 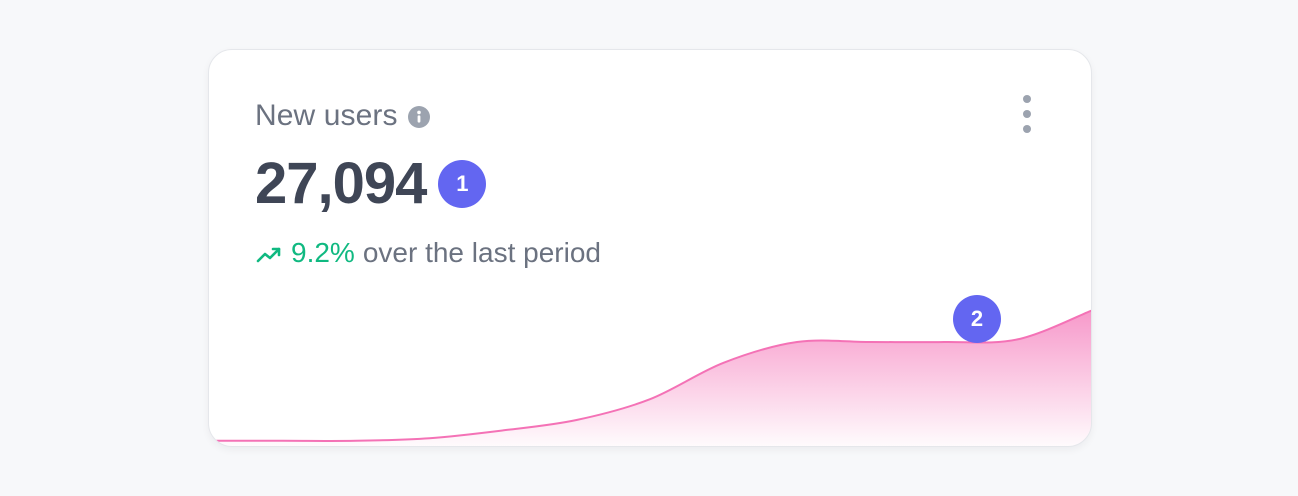 What do you see at coordinates (481, 252) in the screenshot?
I see `trend-description: over the last period` at bounding box center [481, 252].